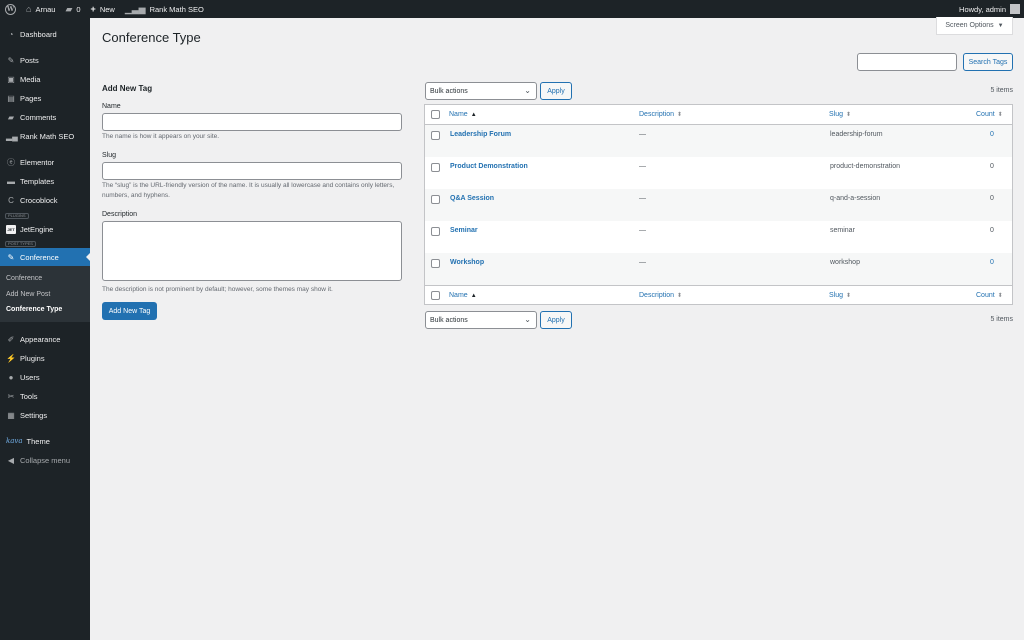 This screenshot has width=1024, height=640. I want to click on menu-label: Tools, so click(29, 396).